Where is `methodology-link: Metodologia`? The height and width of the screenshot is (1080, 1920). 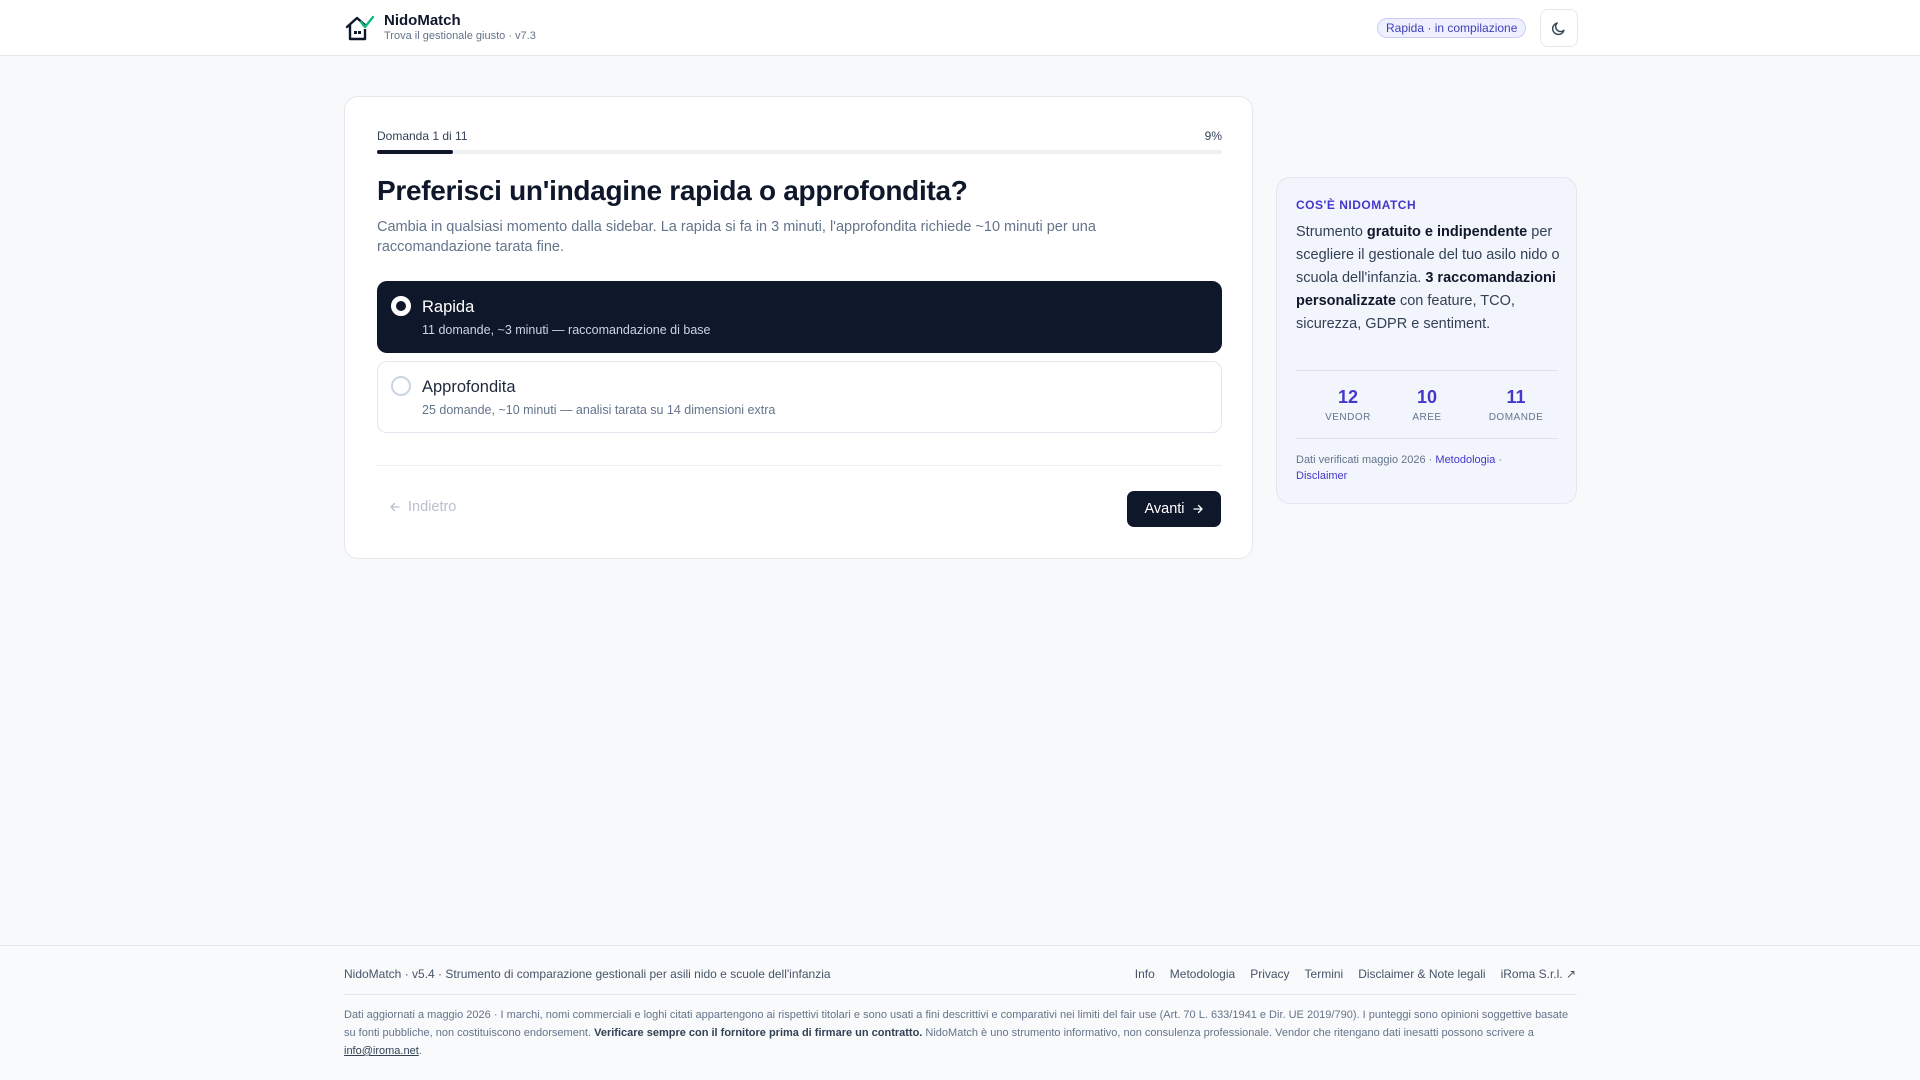
methodology-link: Metodologia is located at coordinates (1465, 460).